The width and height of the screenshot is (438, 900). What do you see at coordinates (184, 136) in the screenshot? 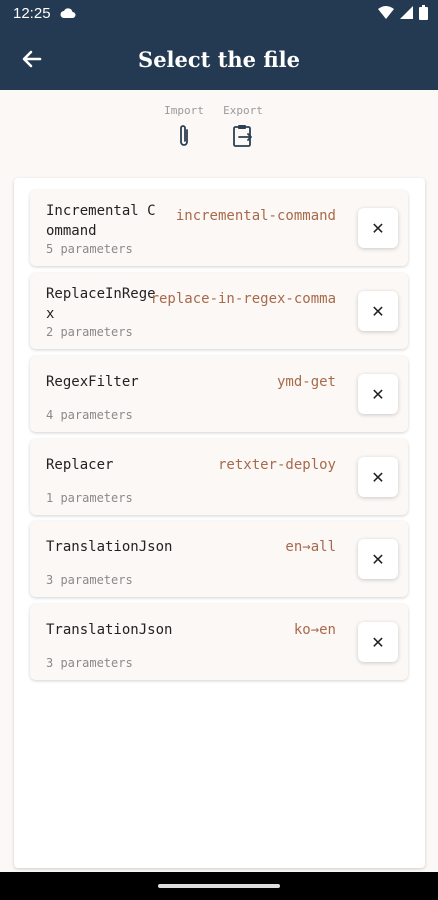
I see `paperclip-icon` at bounding box center [184, 136].